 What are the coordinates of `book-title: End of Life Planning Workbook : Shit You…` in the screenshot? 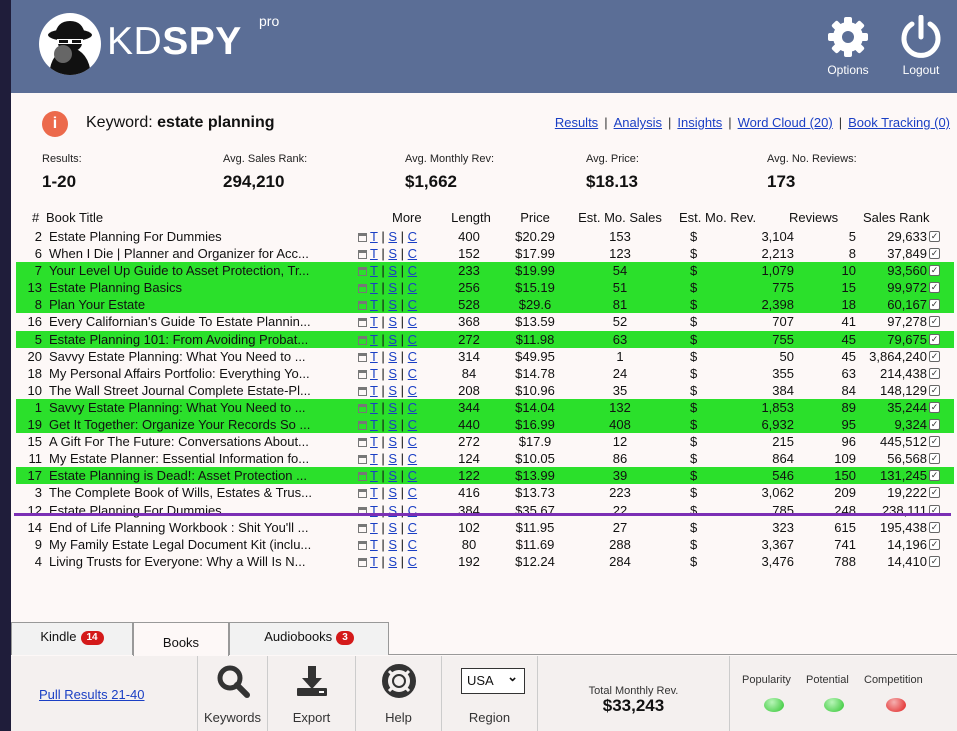 It's located at (201, 527).